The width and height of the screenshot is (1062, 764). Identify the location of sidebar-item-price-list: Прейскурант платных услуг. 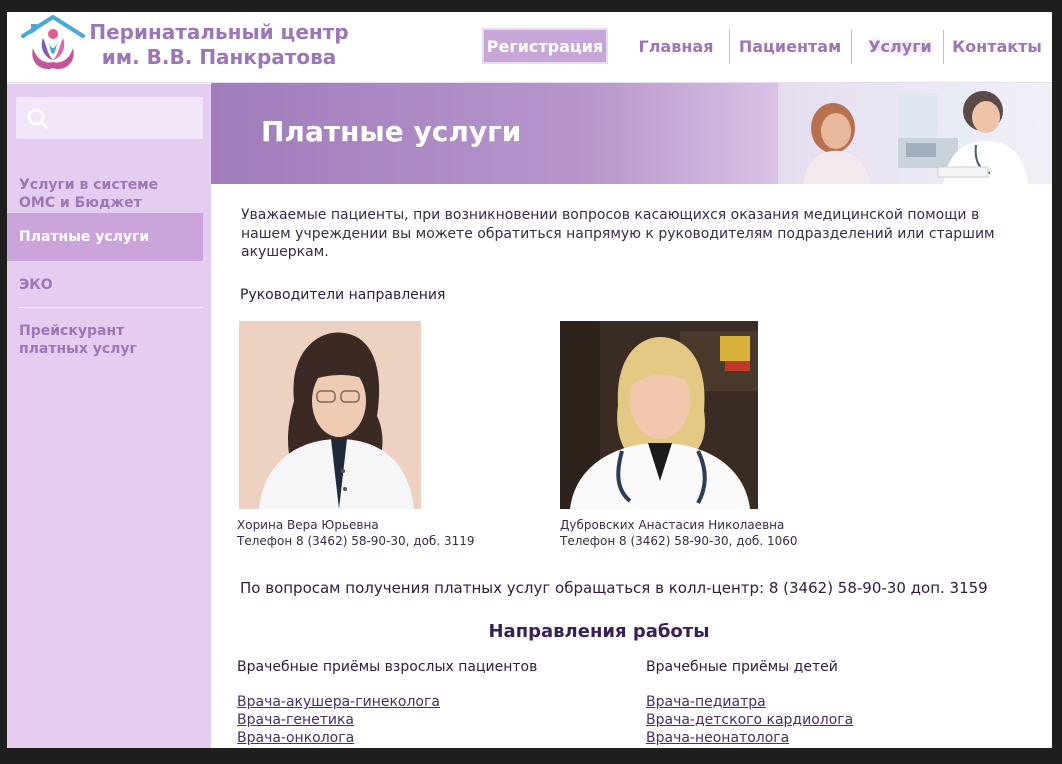
(102, 340).